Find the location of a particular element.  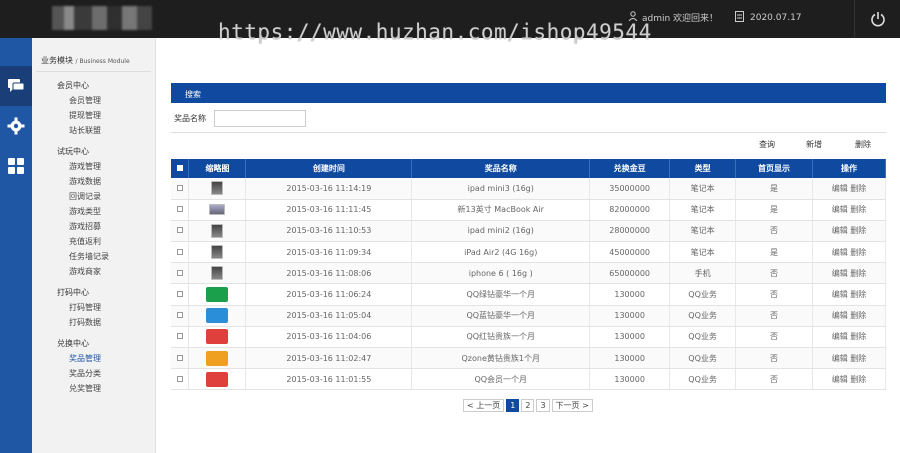

name-cell: ipad mini2 (16g) is located at coordinates (501, 231).